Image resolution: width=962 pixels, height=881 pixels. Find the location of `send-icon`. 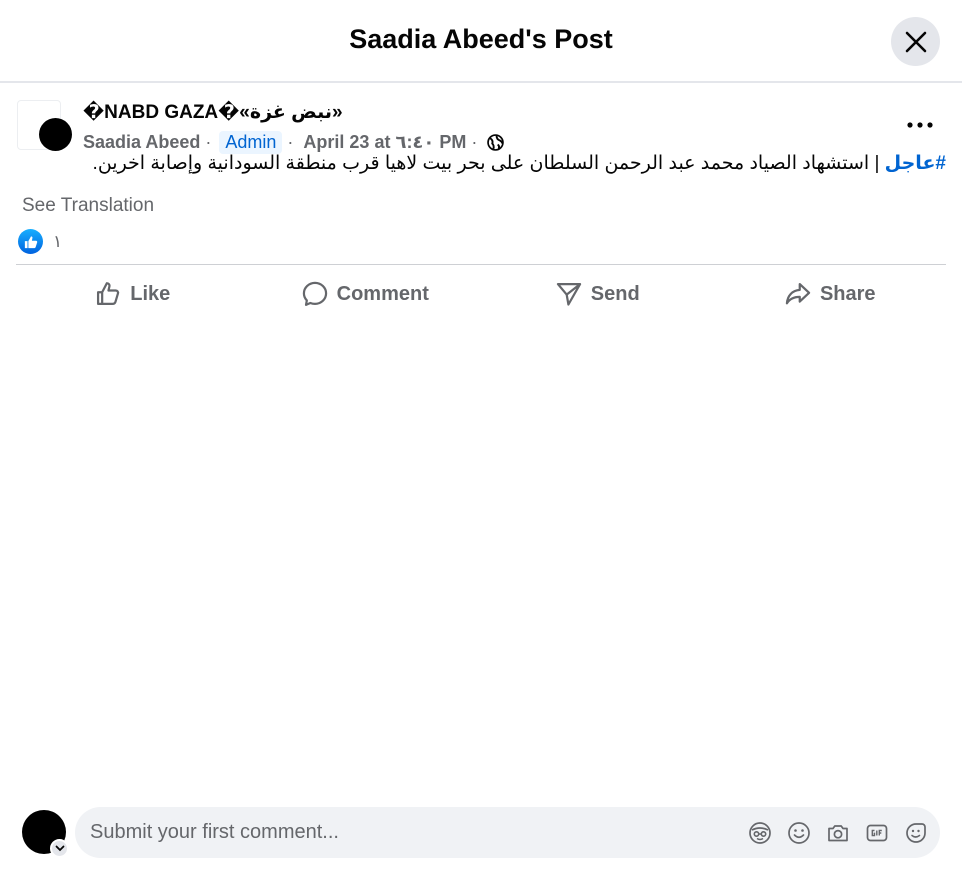

send-icon is located at coordinates (568, 294).